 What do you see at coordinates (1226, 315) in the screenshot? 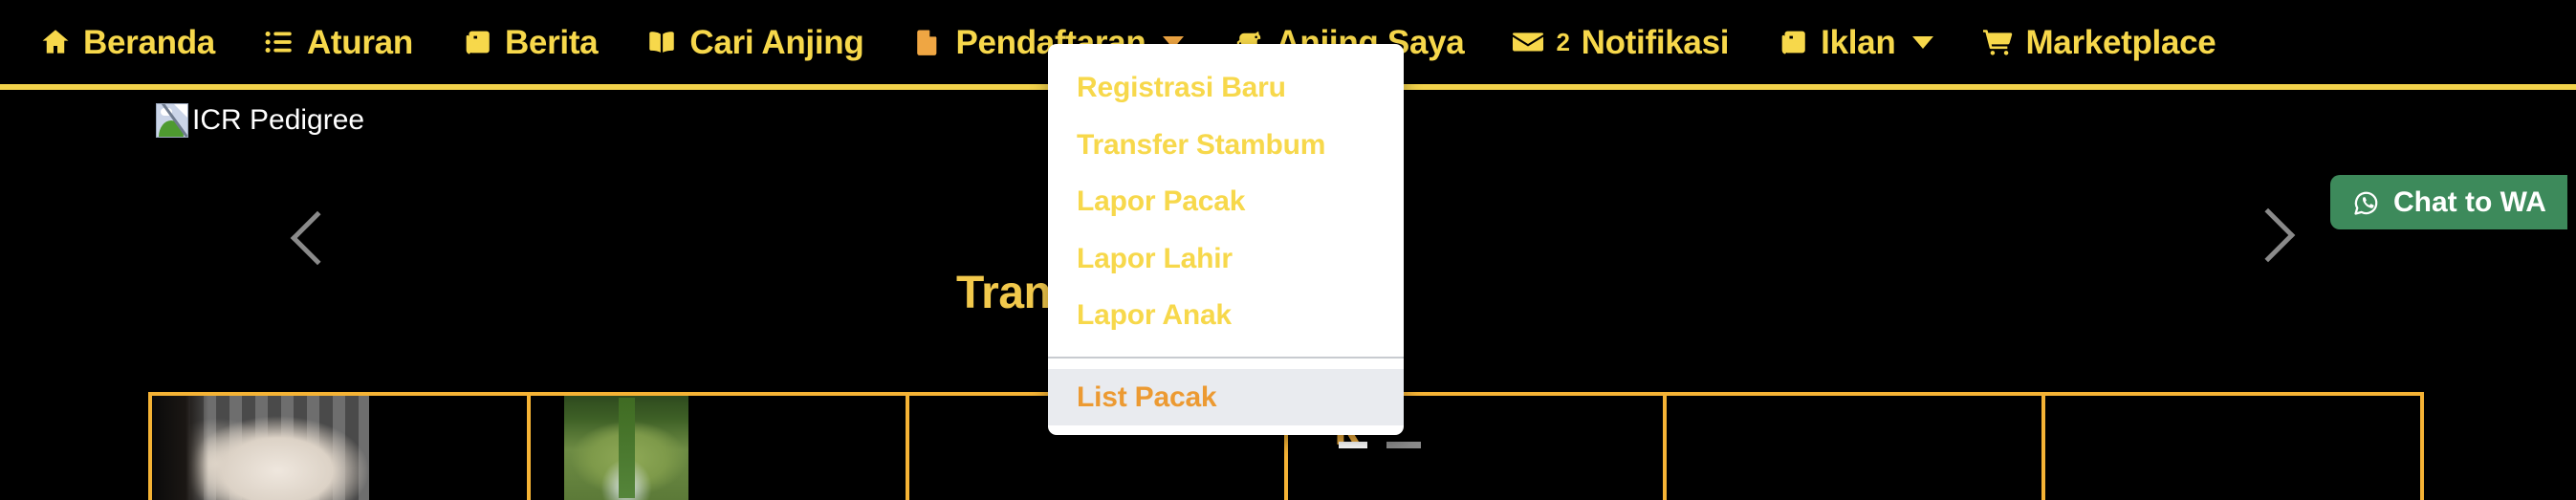
I see `dropdown-item-lapor-anak: Lapor Anak` at bounding box center [1226, 315].